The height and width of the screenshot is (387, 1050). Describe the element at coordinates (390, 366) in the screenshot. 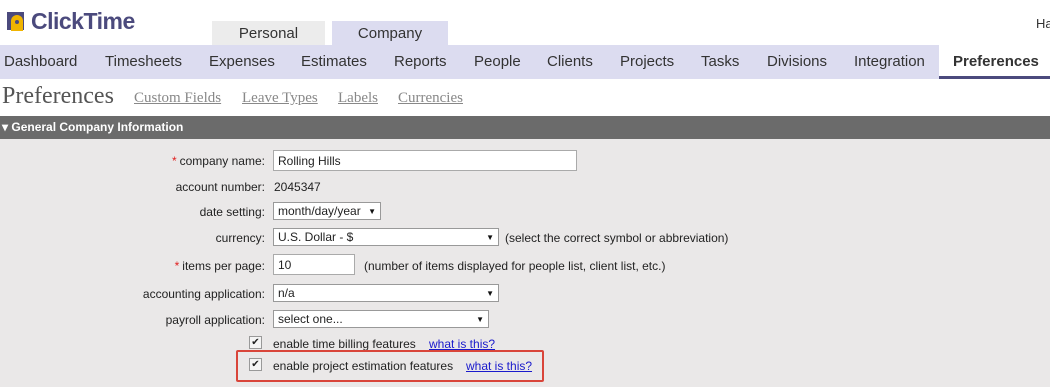

I see `highlight-box` at that location.